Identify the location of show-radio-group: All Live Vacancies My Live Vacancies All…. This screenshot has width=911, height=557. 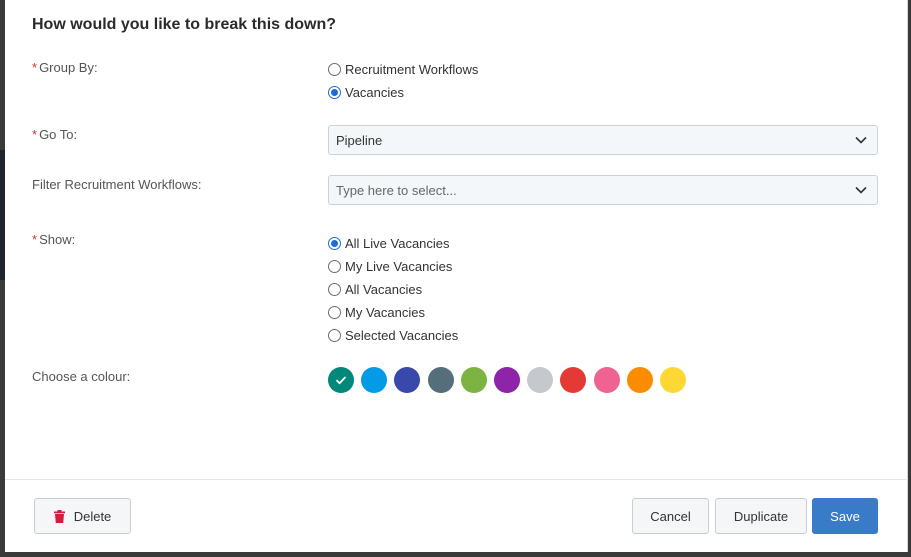
(393, 289).